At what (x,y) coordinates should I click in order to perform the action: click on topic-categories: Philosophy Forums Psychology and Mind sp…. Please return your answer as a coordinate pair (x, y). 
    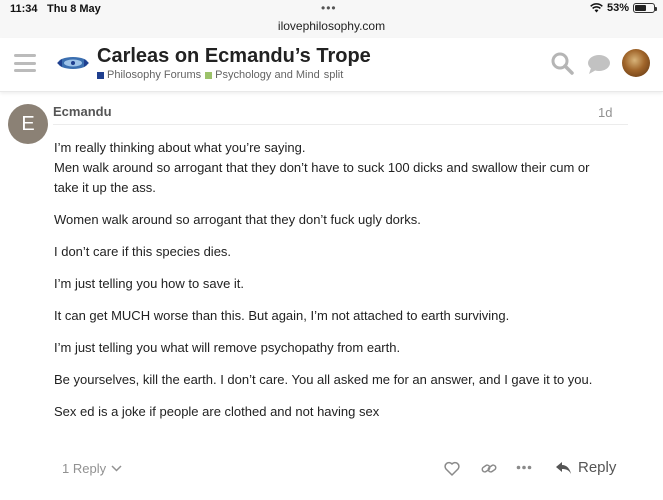
    Looking at the image, I should click on (220, 75).